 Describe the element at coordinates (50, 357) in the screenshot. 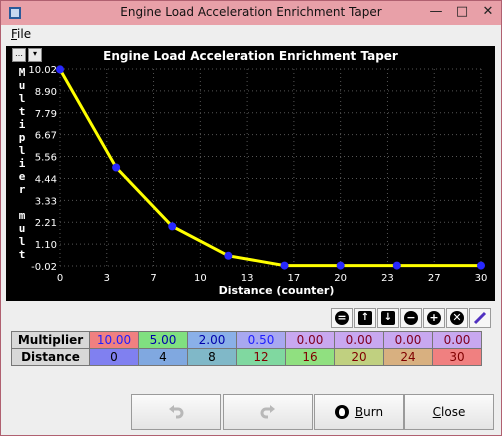

I see `row-header-distance: Distance` at that location.